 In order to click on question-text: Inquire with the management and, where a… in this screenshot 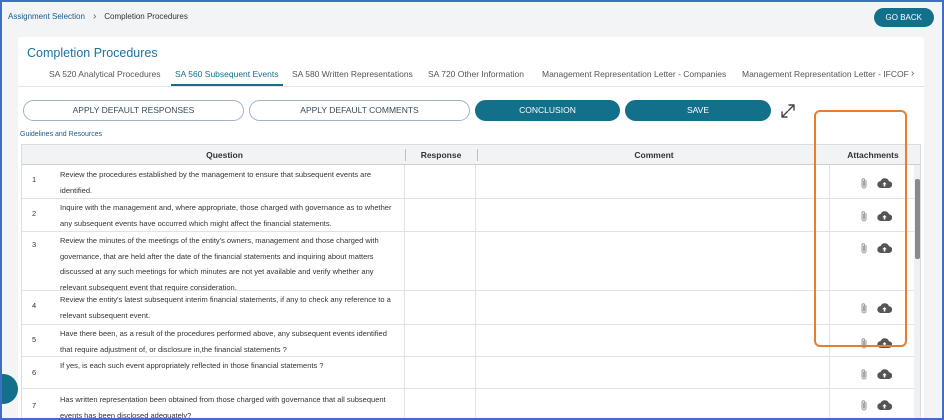, I will do `click(226, 215)`.